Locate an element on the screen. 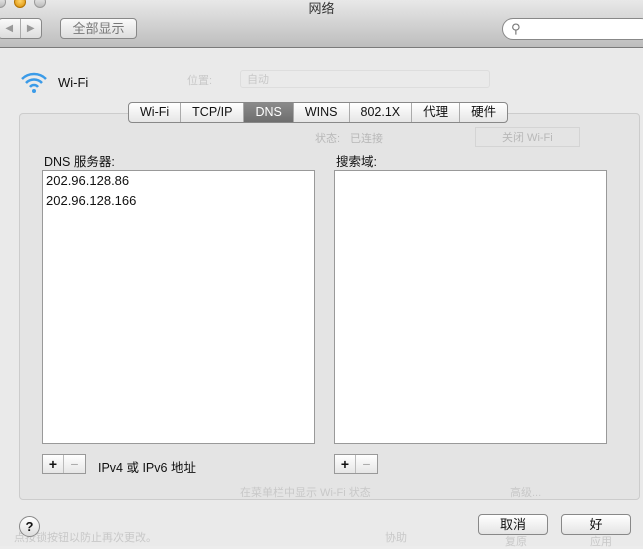  service-name: Wi-Fi is located at coordinates (73, 82).